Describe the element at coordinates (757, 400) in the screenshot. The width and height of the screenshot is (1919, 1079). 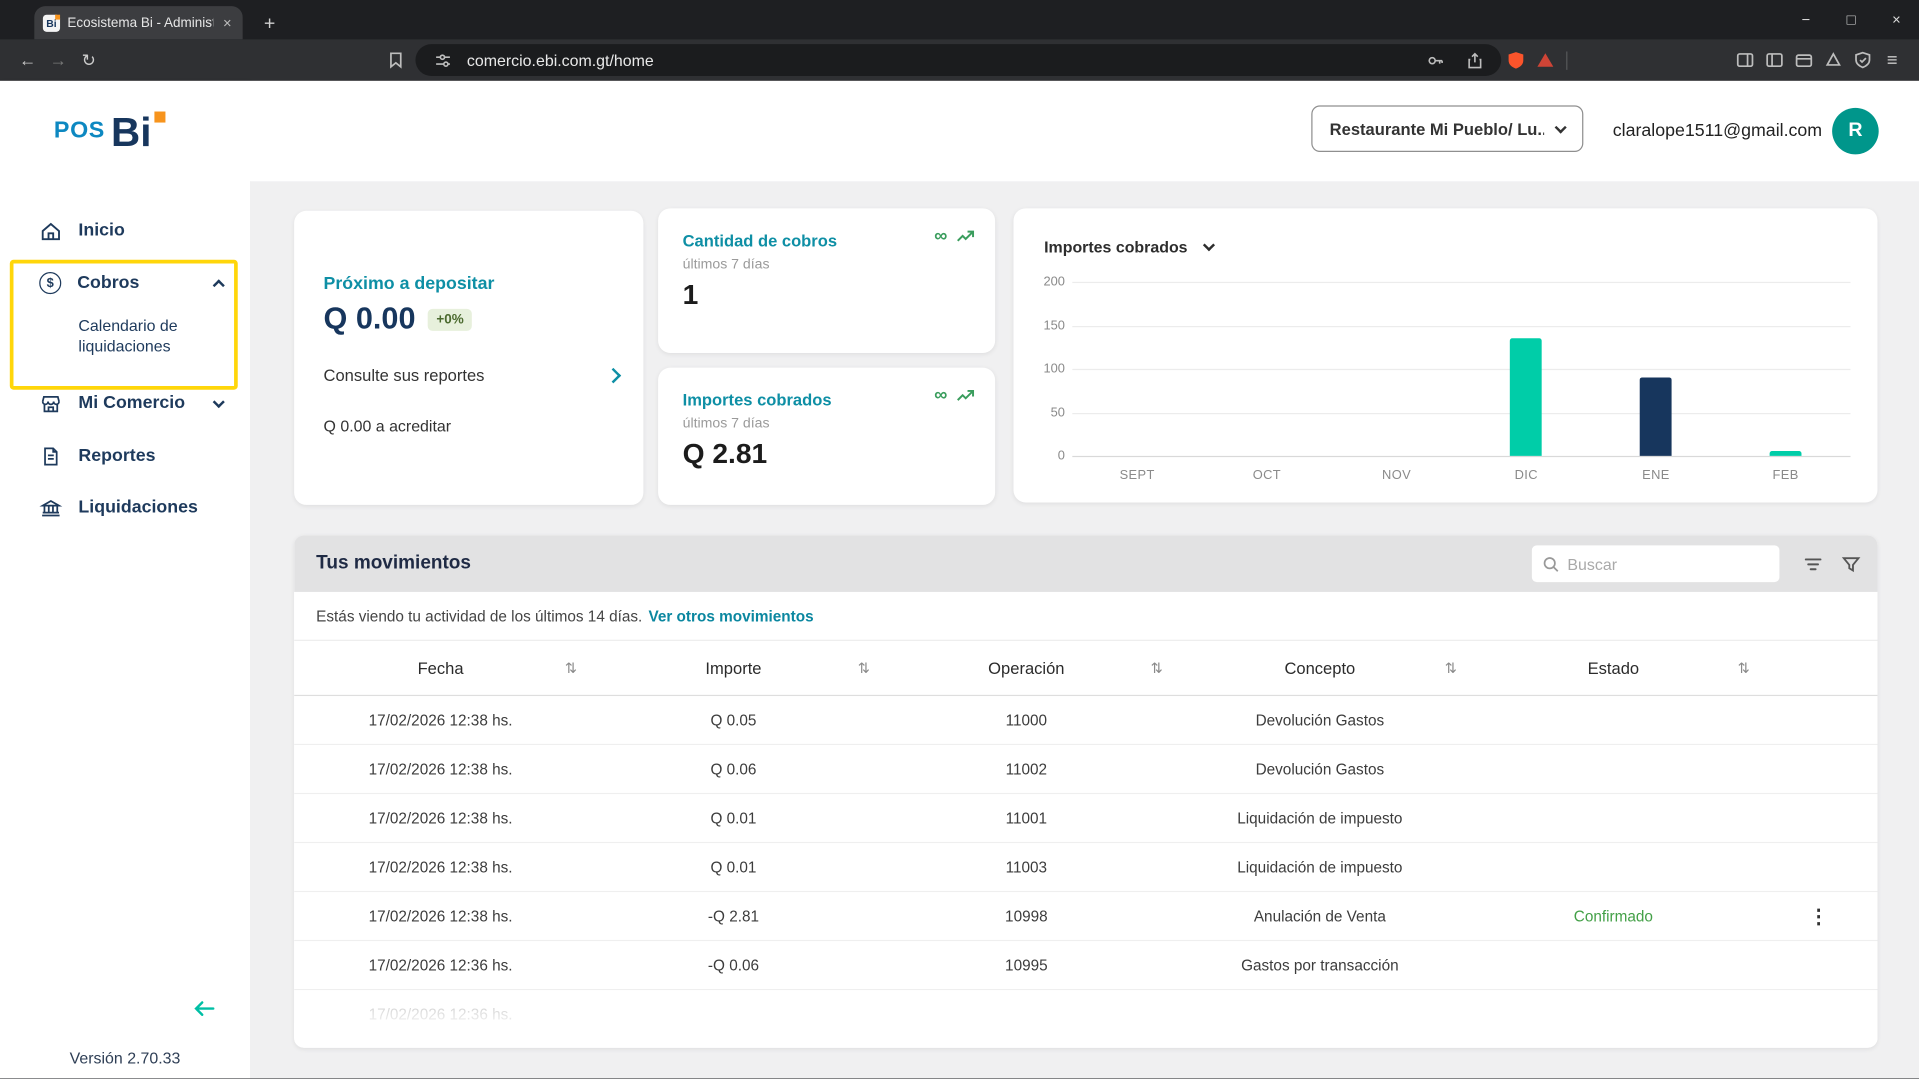
I see `charged-amounts-title: Importes cobrados` at that location.